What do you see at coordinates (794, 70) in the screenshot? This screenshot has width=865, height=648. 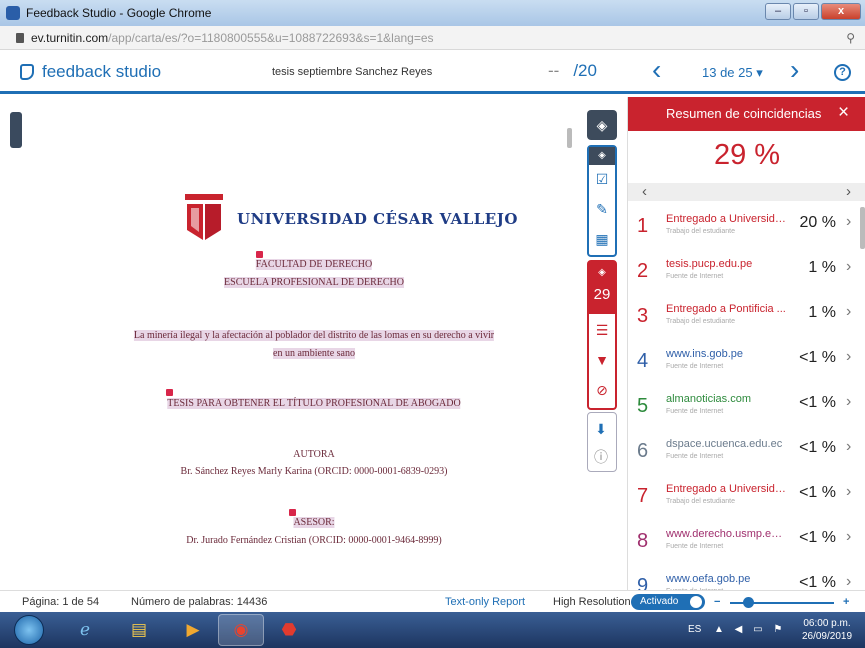 I see `next-paper-chevron-icon: ›` at bounding box center [794, 70].